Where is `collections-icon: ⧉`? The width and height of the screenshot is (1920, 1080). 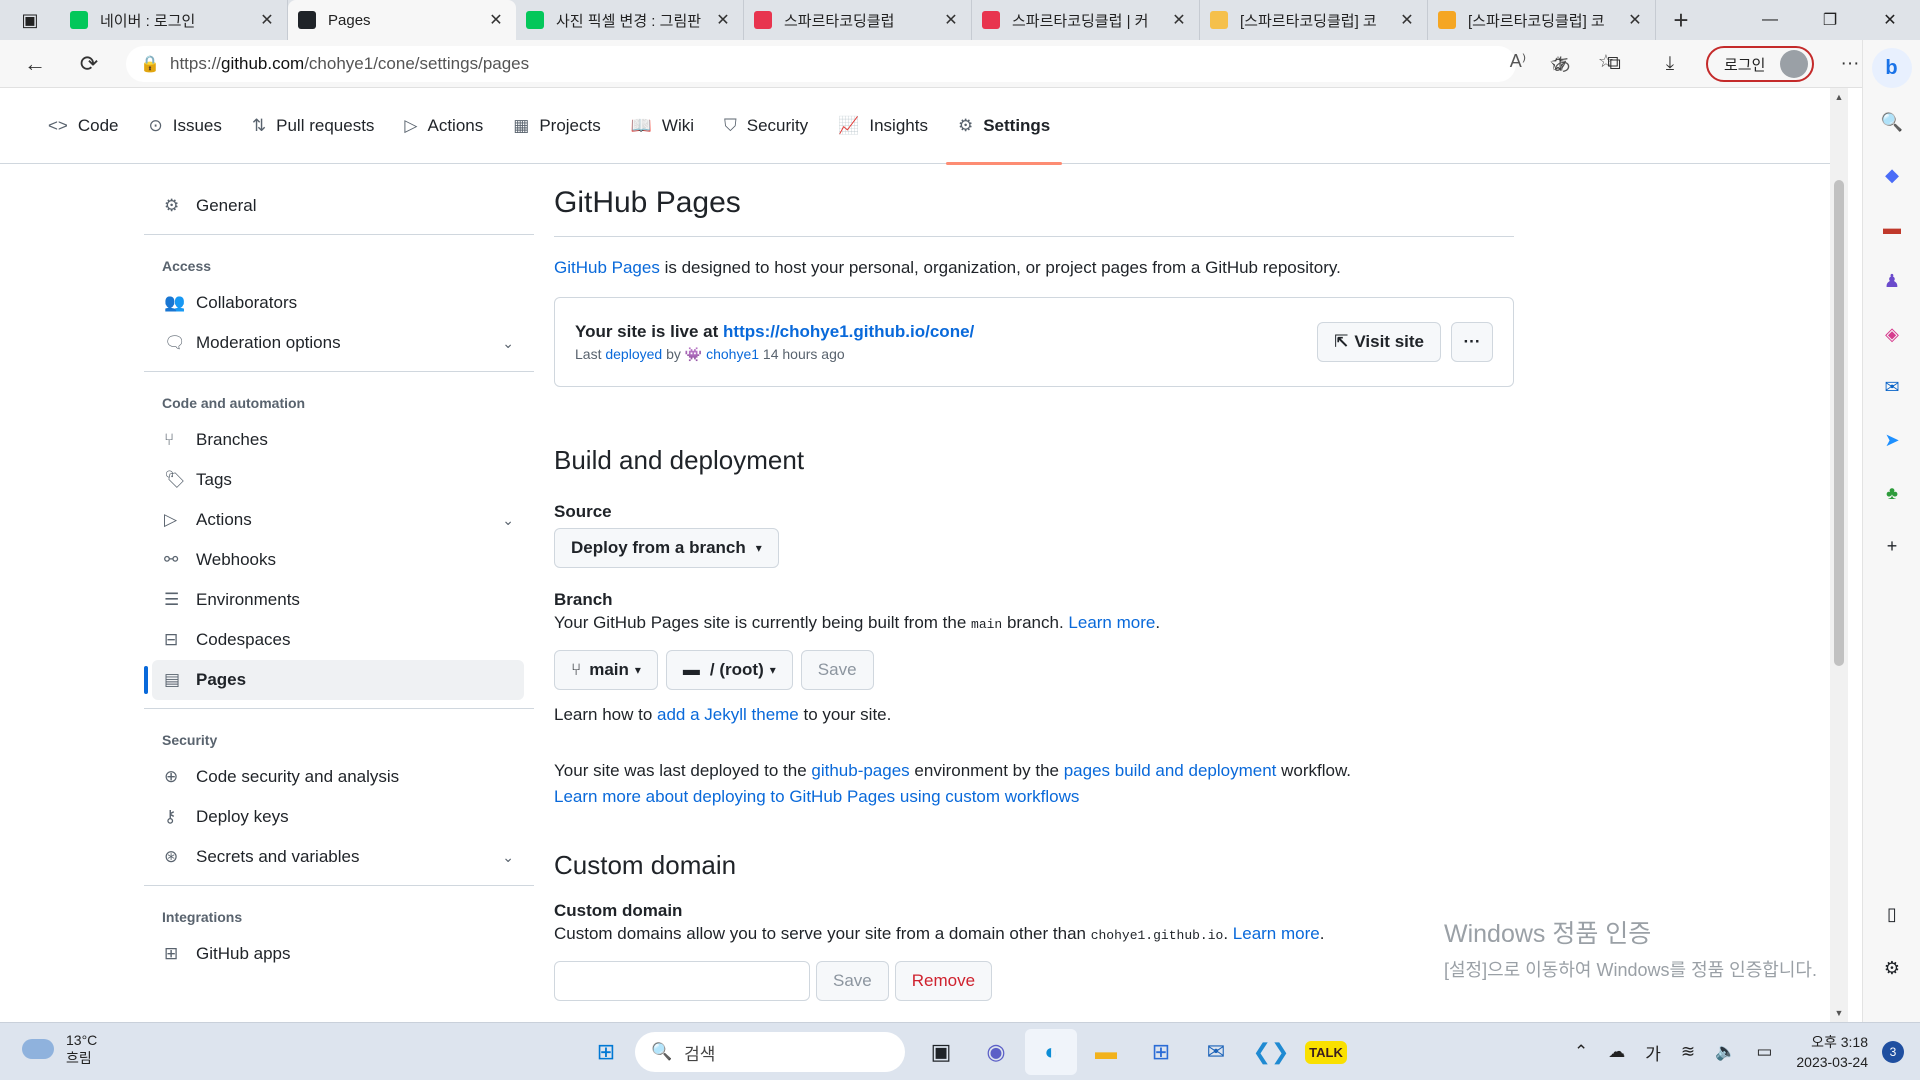 collections-icon: ⧉ is located at coordinates (1614, 64).